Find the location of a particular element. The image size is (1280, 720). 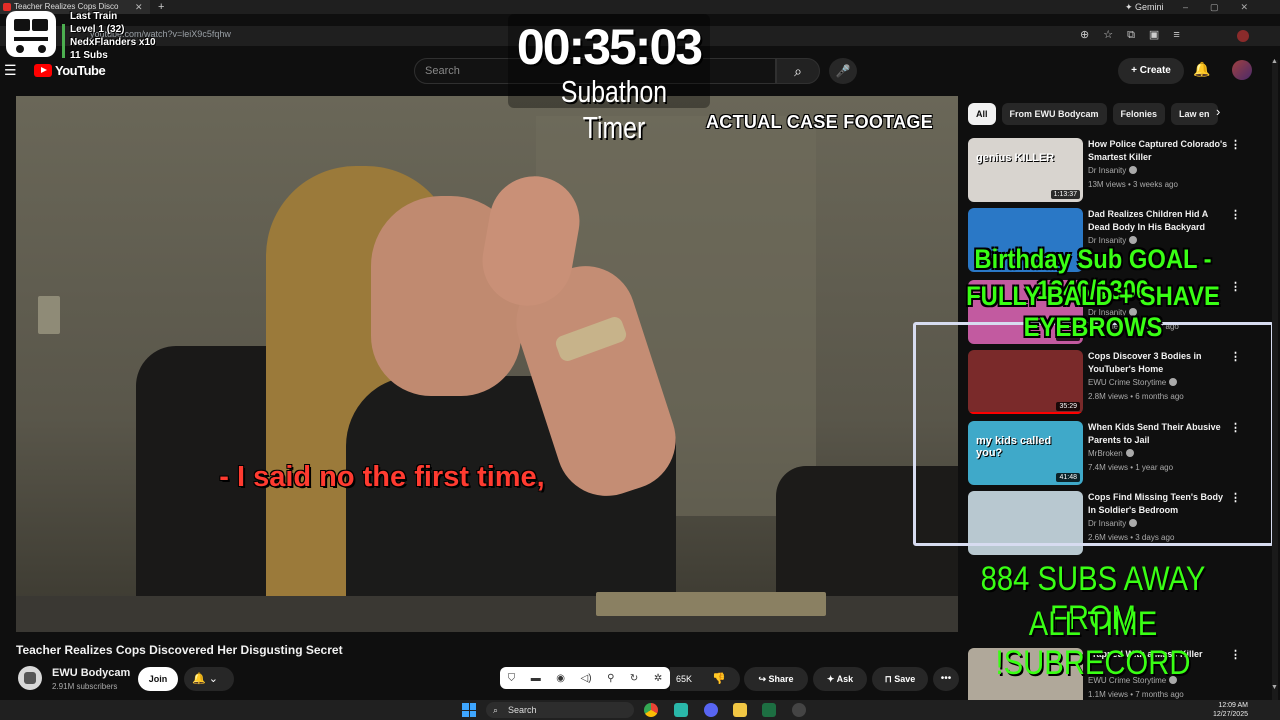

create-button: + Create is located at coordinates (1151, 71).